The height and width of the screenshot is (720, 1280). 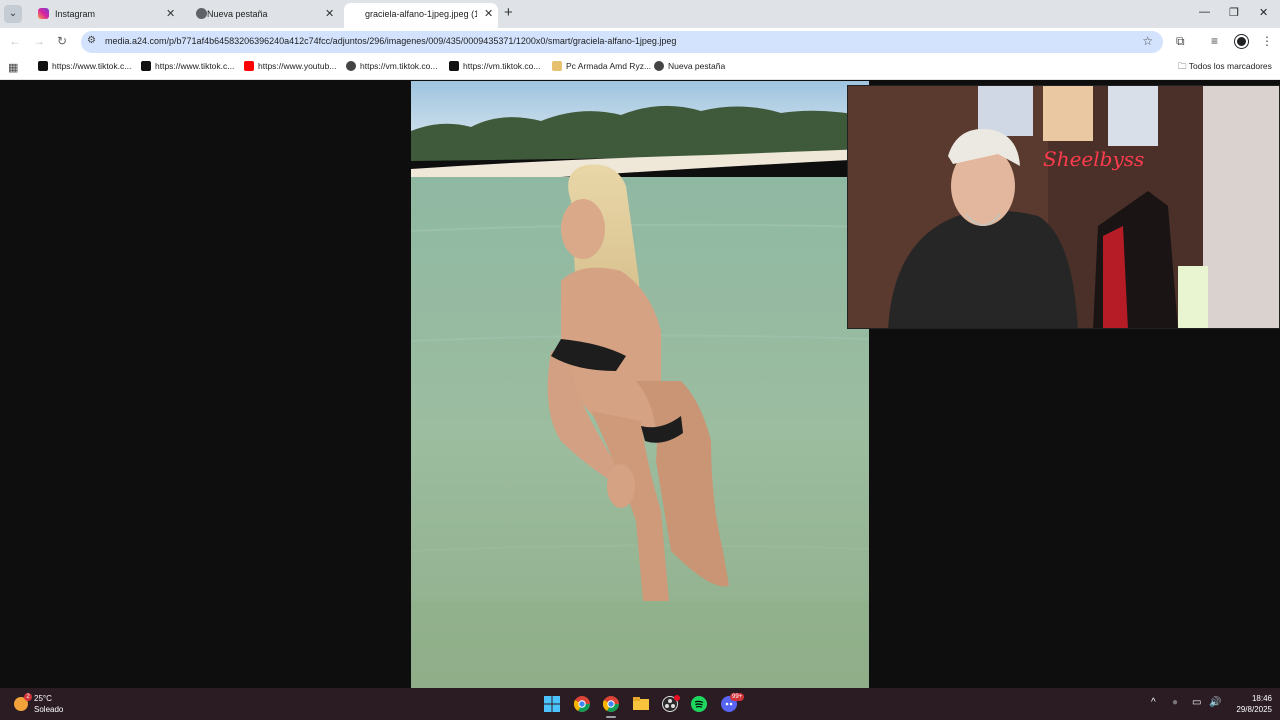 I want to click on youtube-icon, so click(x=249, y=66).